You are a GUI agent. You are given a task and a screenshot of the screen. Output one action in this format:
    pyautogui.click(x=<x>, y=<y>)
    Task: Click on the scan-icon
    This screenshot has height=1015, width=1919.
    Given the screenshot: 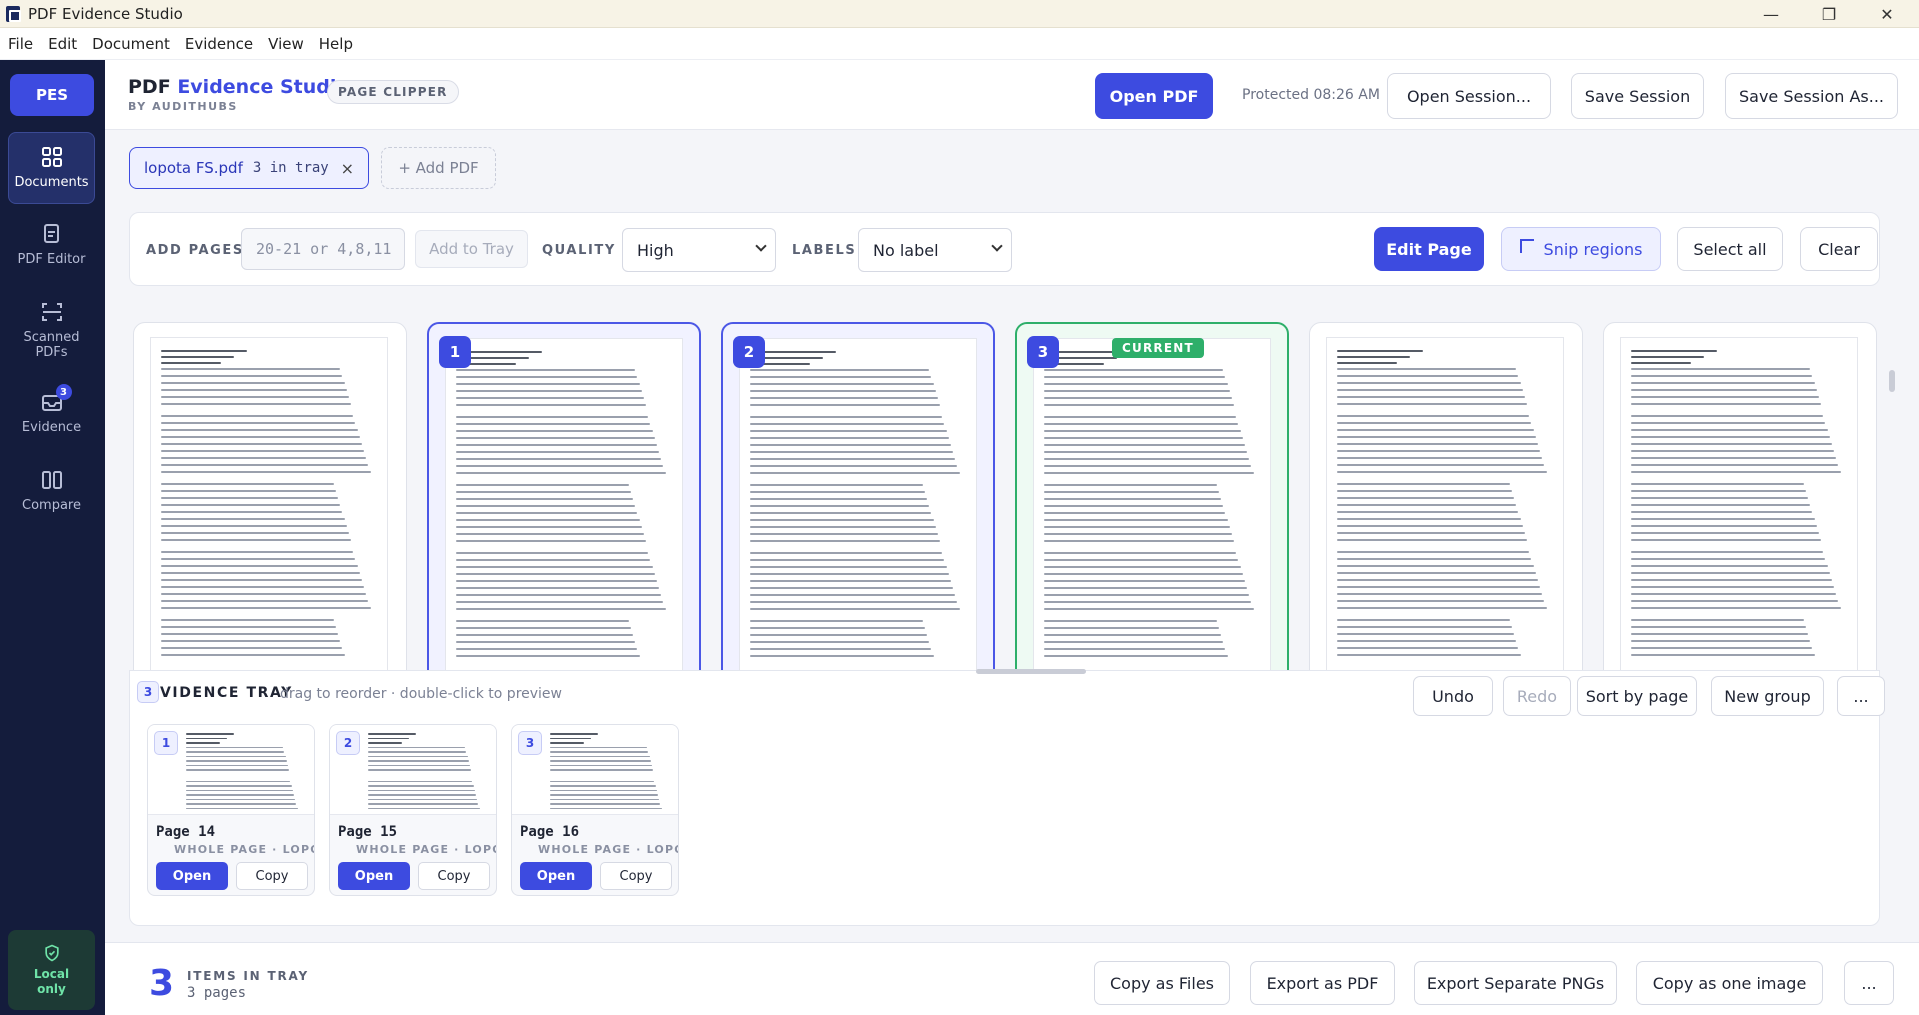 What is the action you would take?
    pyautogui.click(x=52, y=312)
    